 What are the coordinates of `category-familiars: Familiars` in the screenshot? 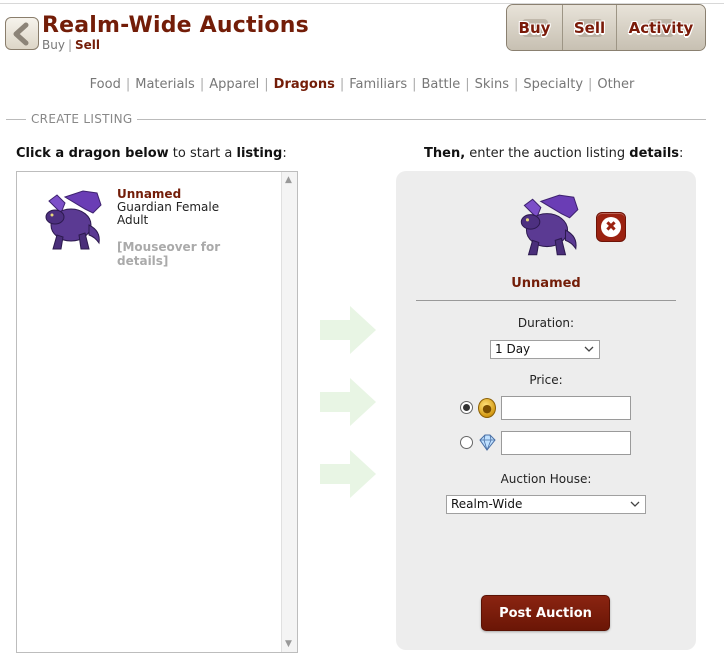 It's located at (378, 84).